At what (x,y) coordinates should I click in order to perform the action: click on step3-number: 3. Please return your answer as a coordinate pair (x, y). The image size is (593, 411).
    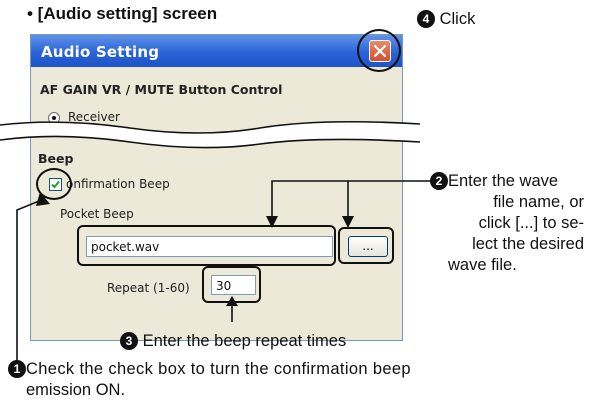
    Looking at the image, I should click on (129, 341).